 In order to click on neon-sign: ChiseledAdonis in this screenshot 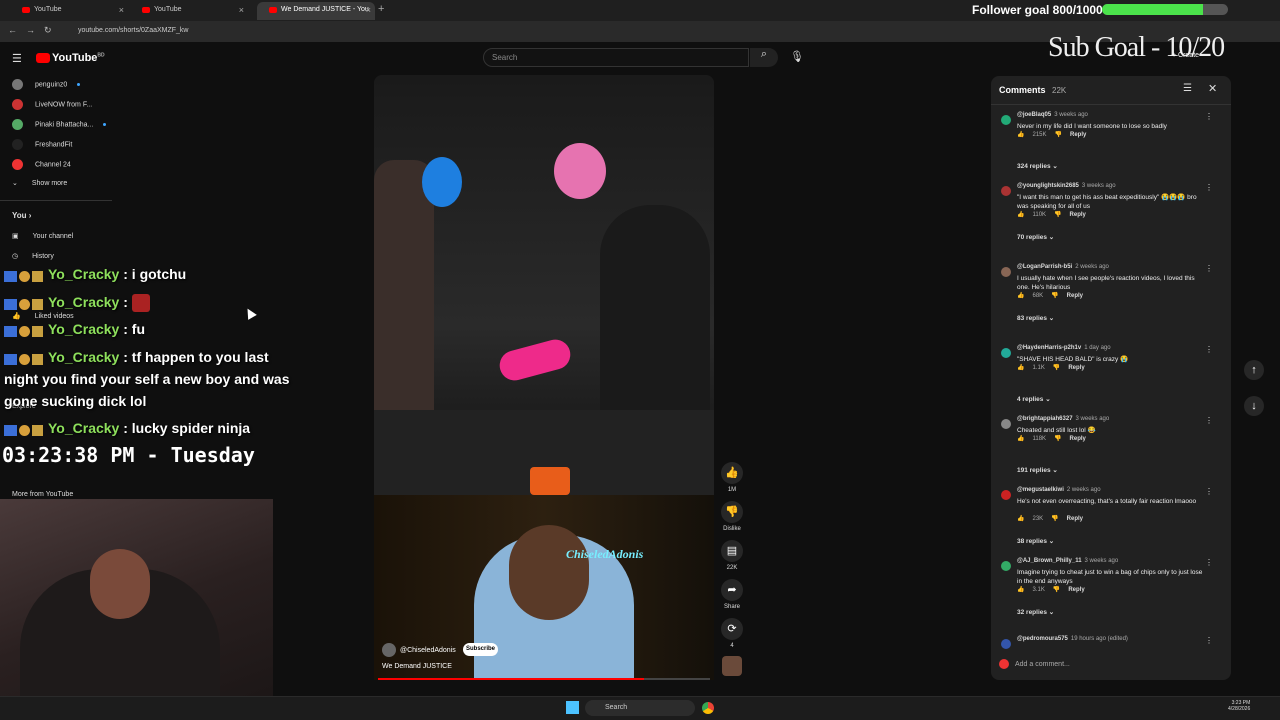, I will do `click(605, 554)`.